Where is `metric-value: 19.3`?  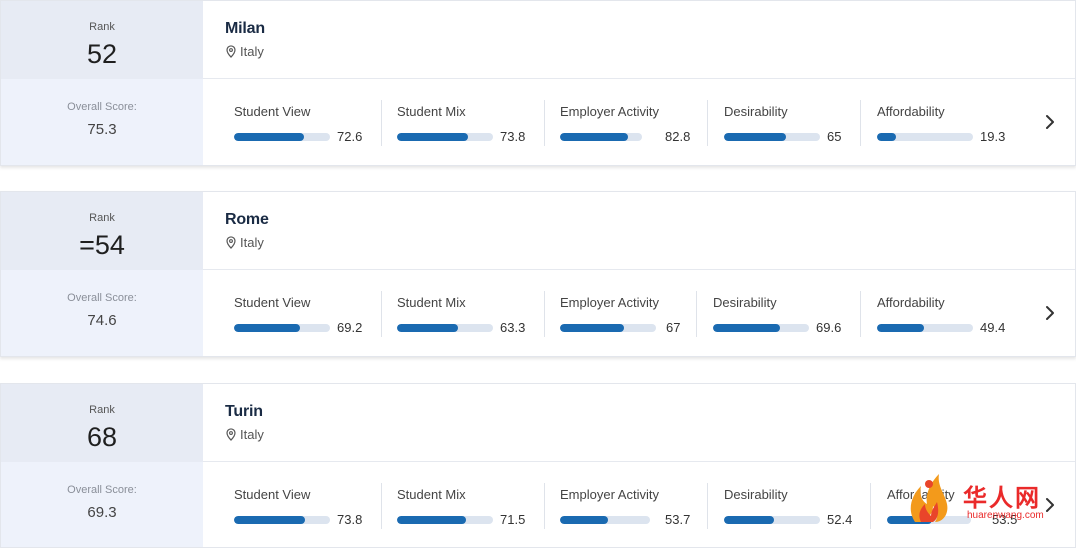
metric-value: 19.3 is located at coordinates (993, 136).